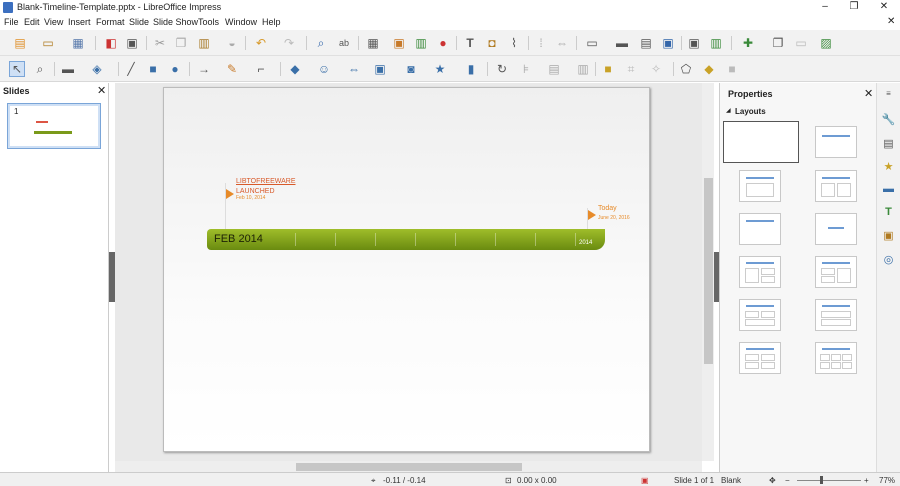  I want to click on menu-window: Window, so click(241, 22).